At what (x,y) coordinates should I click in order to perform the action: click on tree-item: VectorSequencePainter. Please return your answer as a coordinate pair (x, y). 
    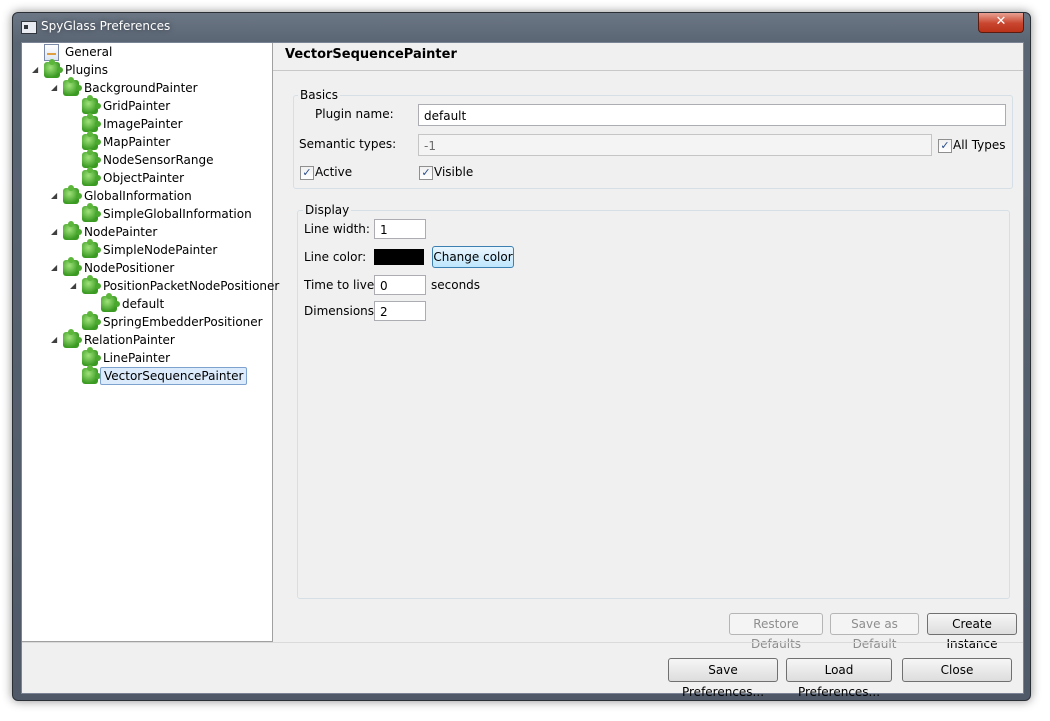
    Looking at the image, I should click on (146, 375).